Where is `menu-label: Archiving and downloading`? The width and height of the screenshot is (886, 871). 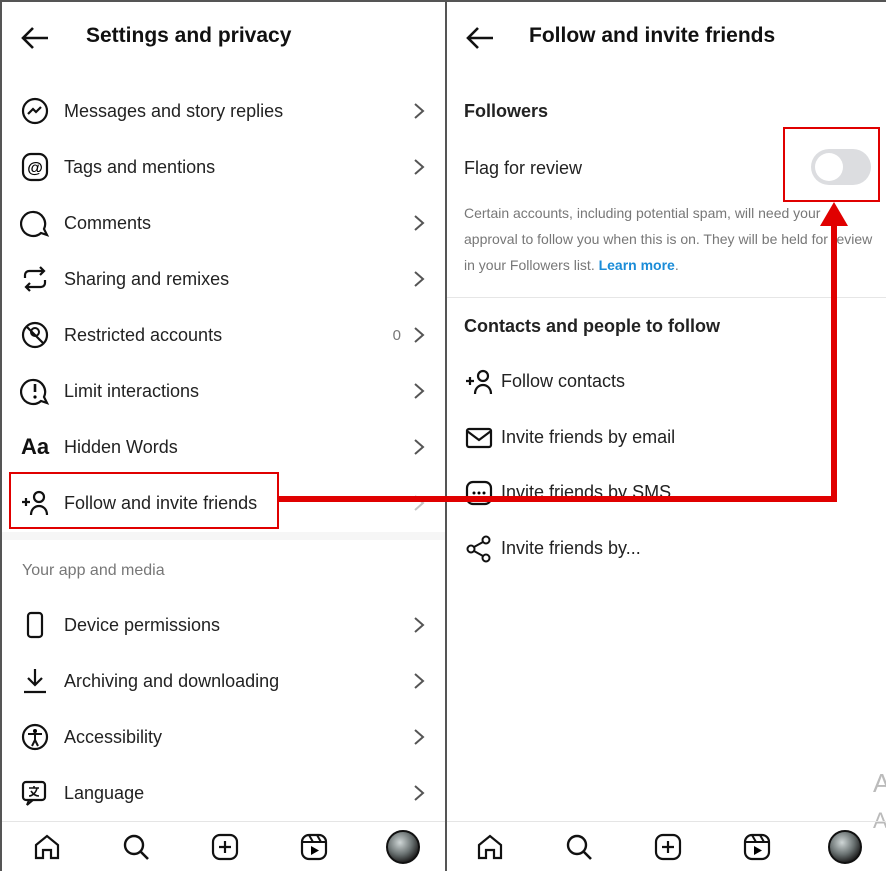
menu-label: Archiving and downloading is located at coordinates (172, 680).